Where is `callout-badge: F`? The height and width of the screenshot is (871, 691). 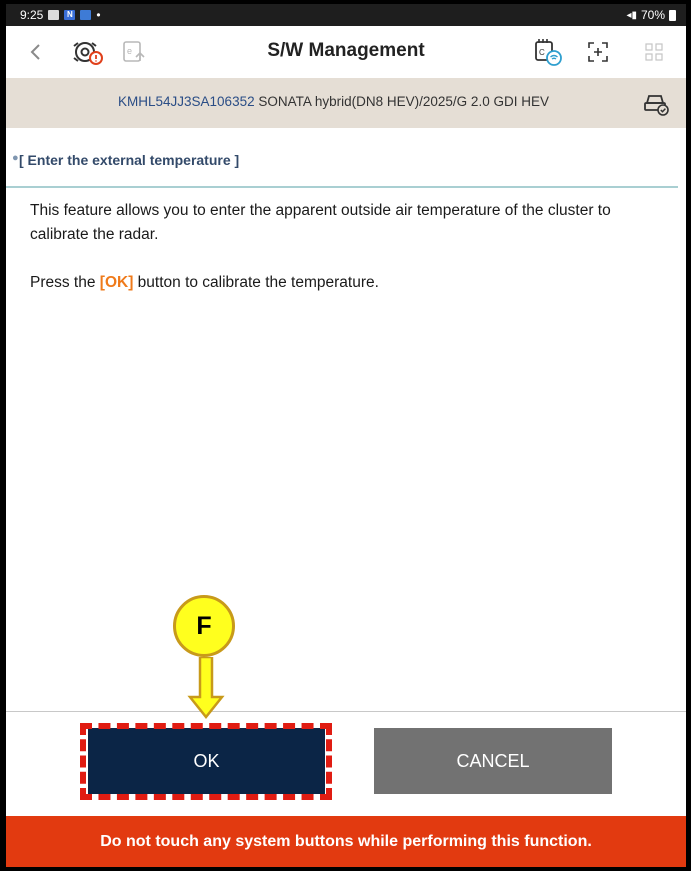
callout-badge: F is located at coordinates (204, 626).